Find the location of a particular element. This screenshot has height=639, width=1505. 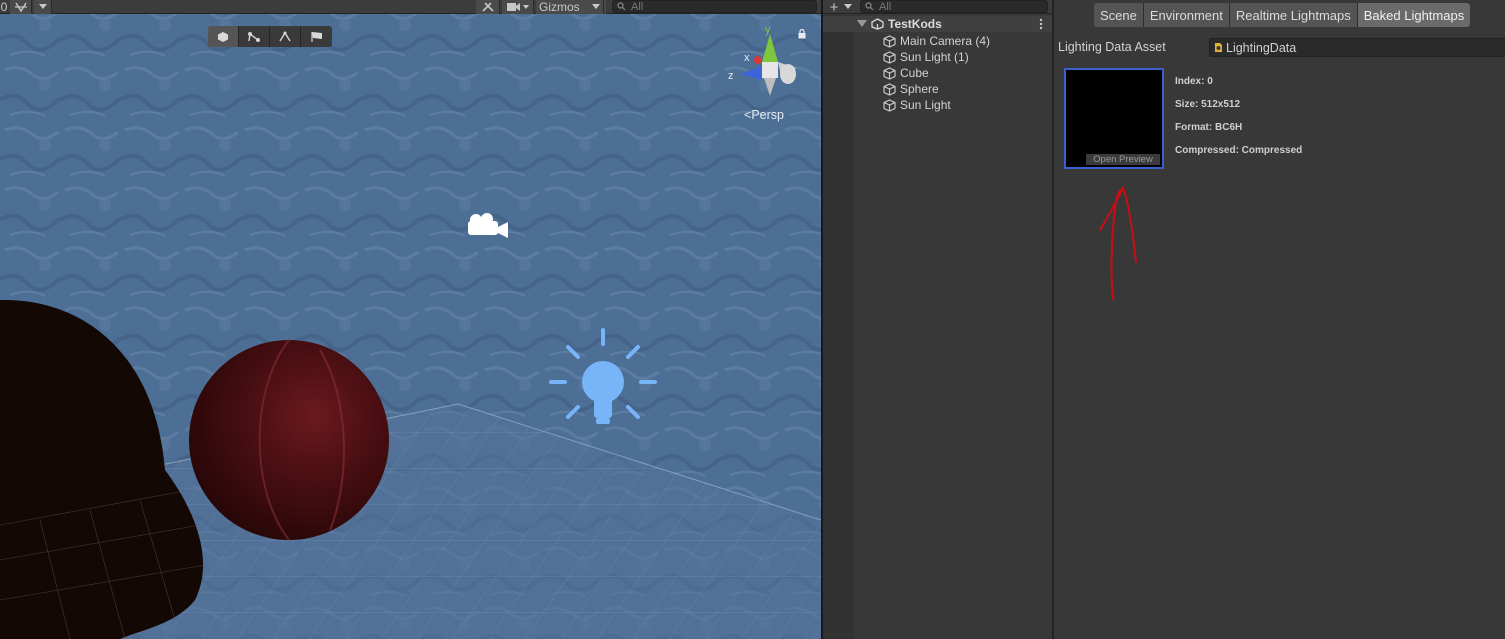

hierarchy-toolbar: + All is located at coordinates (937, 8).